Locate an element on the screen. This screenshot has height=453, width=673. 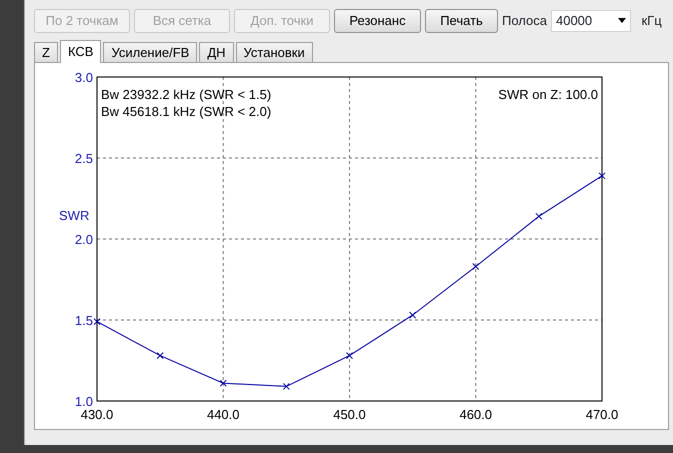
x-tick-label: 450.0 is located at coordinates (349, 414).